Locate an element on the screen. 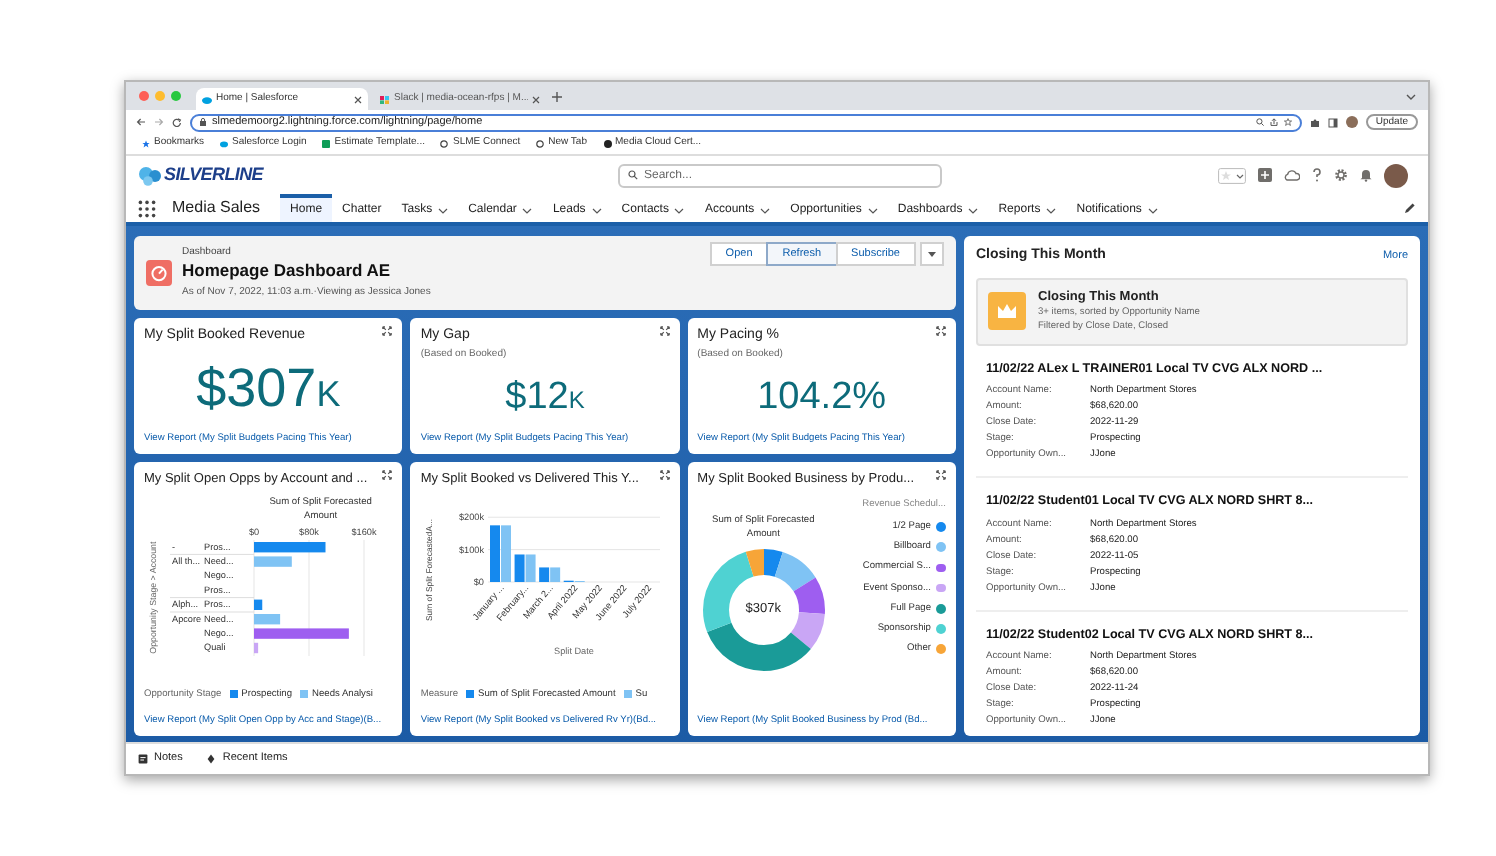  search-icon is located at coordinates (633, 175).